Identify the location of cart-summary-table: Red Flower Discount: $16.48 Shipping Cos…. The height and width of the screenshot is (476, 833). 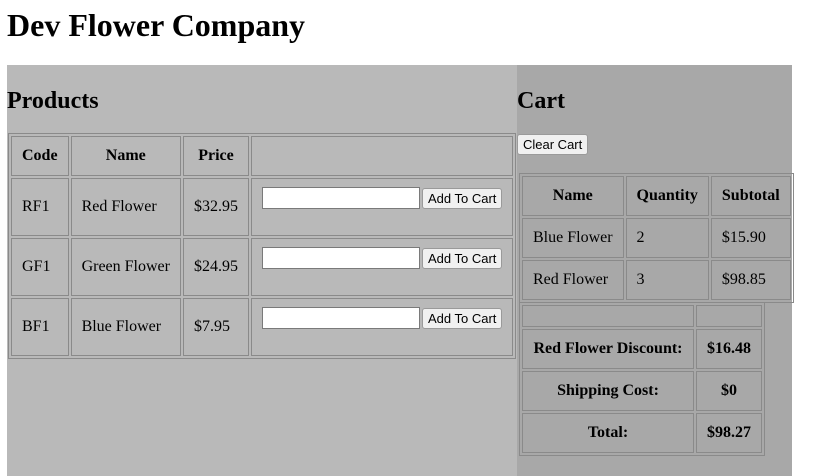
(642, 379).